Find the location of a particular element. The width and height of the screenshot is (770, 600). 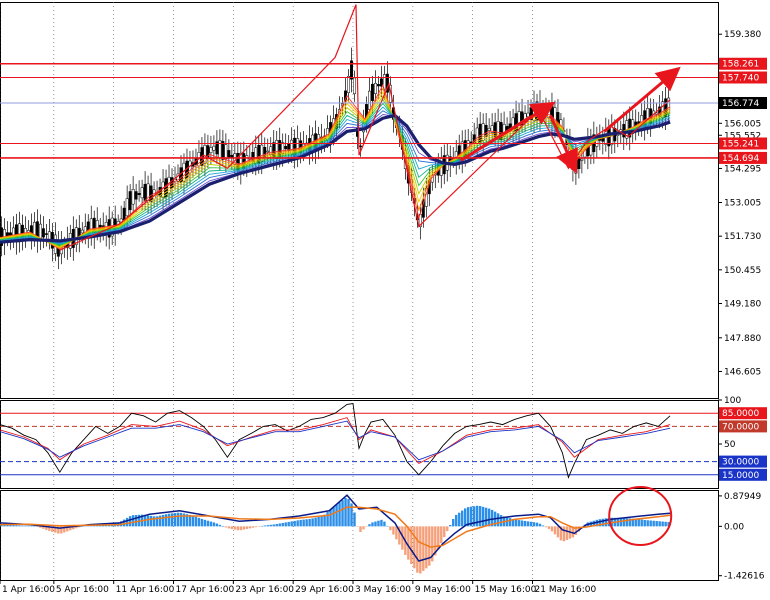

x-tick-label: 11 Apr 16:00 is located at coordinates (145, 590).